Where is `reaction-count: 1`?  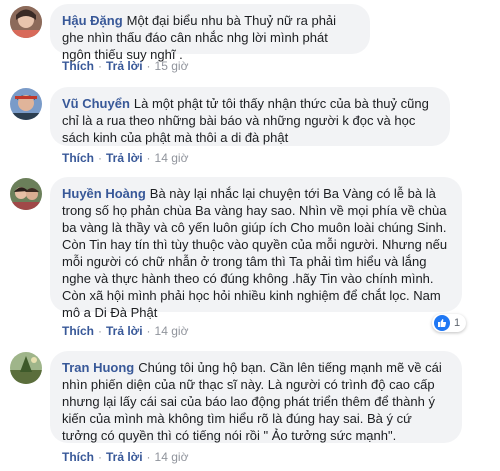
reaction-count: 1 is located at coordinates (449, 323).